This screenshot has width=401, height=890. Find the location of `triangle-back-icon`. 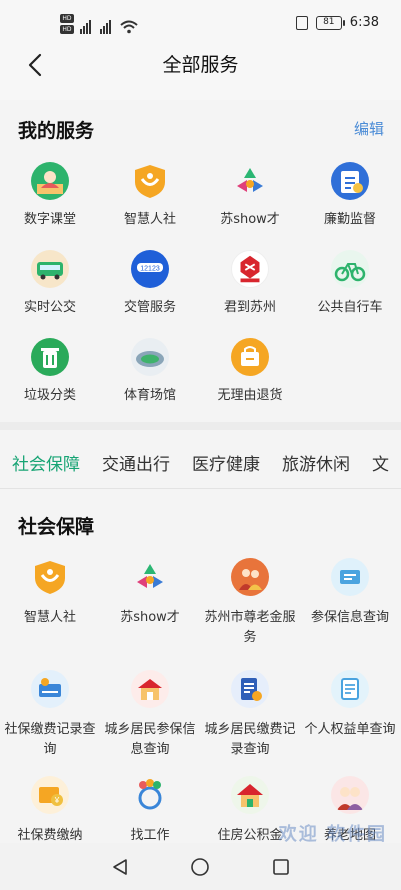

triangle-back-icon is located at coordinates (120, 866).